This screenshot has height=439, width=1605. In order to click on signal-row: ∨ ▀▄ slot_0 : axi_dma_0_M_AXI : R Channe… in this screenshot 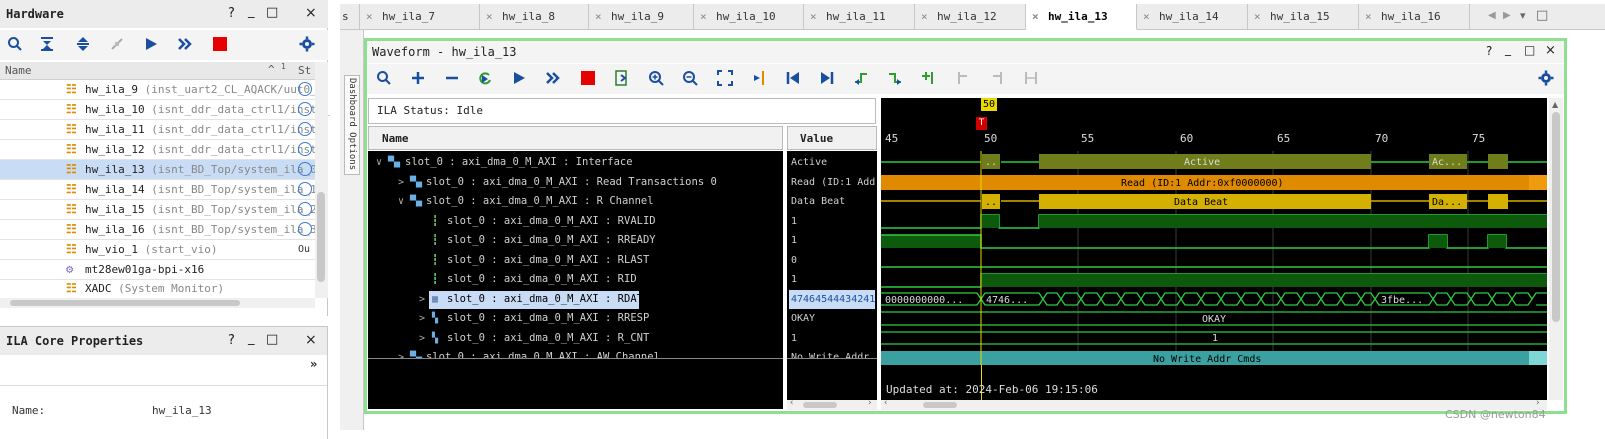, I will do `click(575, 202)`.